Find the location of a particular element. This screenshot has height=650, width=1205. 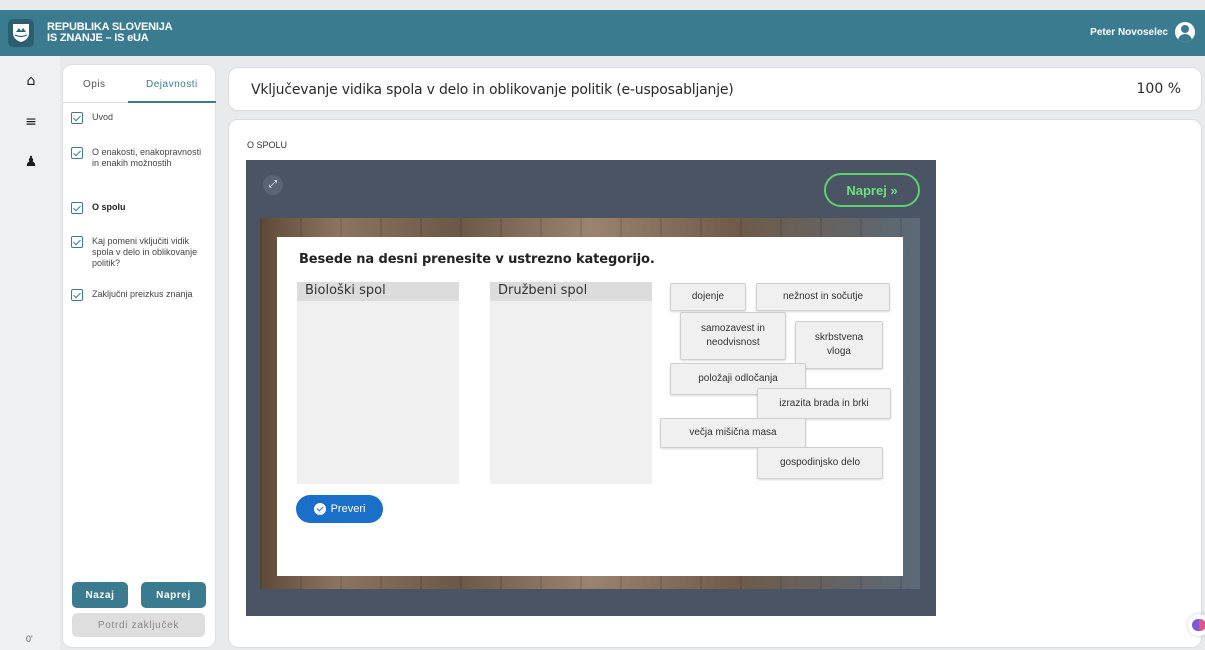

brand-title: REPUBLIKA SLOVENIJA IS ZNANJE – IS eUA is located at coordinates (110, 33).